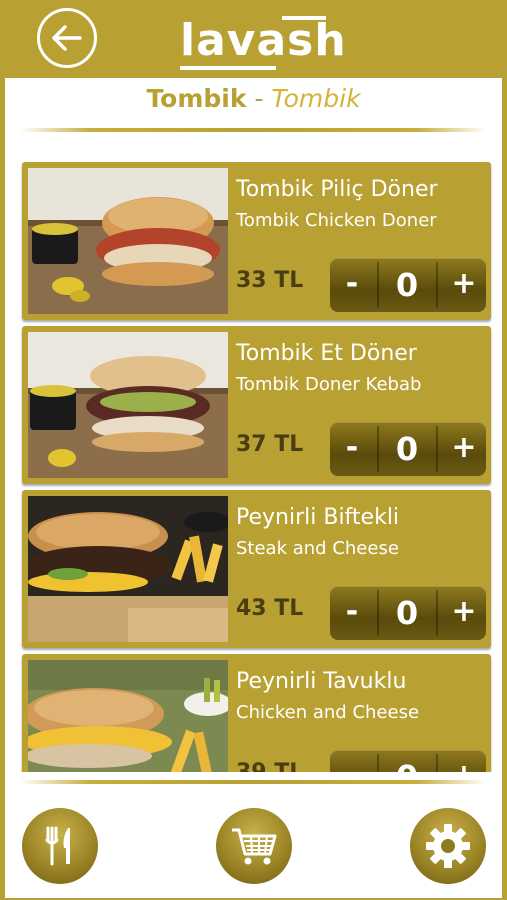 The image size is (507, 900). What do you see at coordinates (326, 353) in the screenshot?
I see `item-name: Tombik Et Döner` at bounding box center [326, 353].